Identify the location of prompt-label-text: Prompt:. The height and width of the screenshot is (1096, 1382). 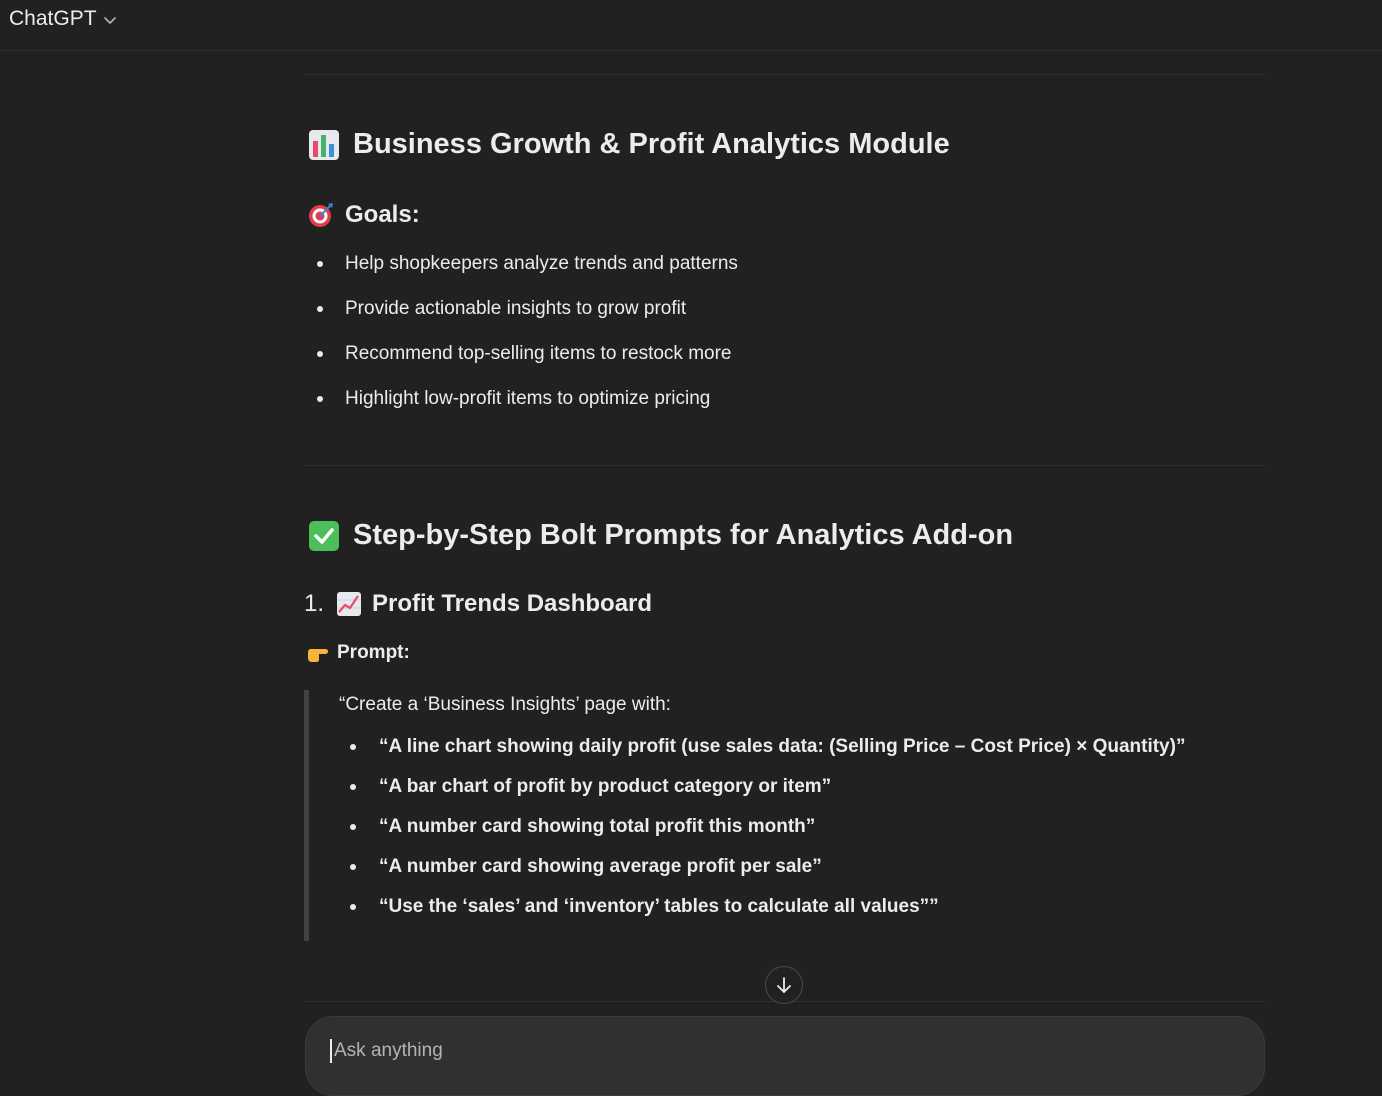
(373, 652).